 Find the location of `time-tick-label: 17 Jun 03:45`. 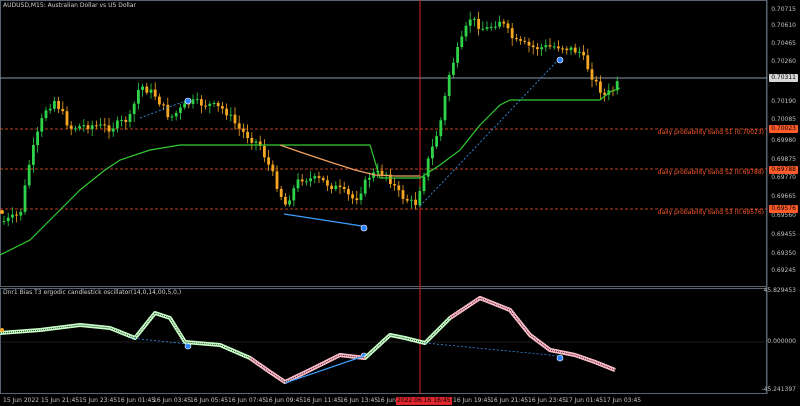

time-tick-label: 17 Jun 03:45 is located at coordinates (622, 400).